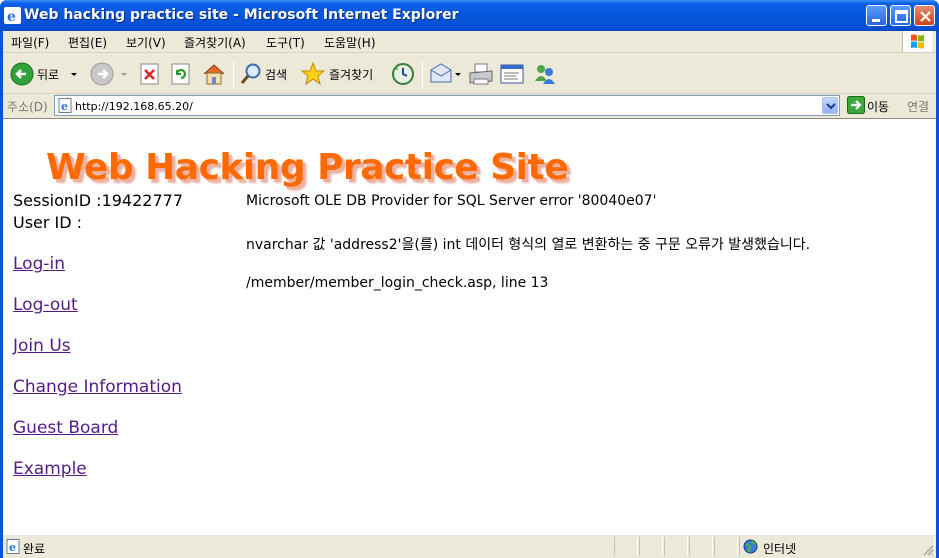 This screenshot has width=939, height=558. I want to click on standard-toolbar: 뒤로 검색 즐겨찾기, so click(469, 74).